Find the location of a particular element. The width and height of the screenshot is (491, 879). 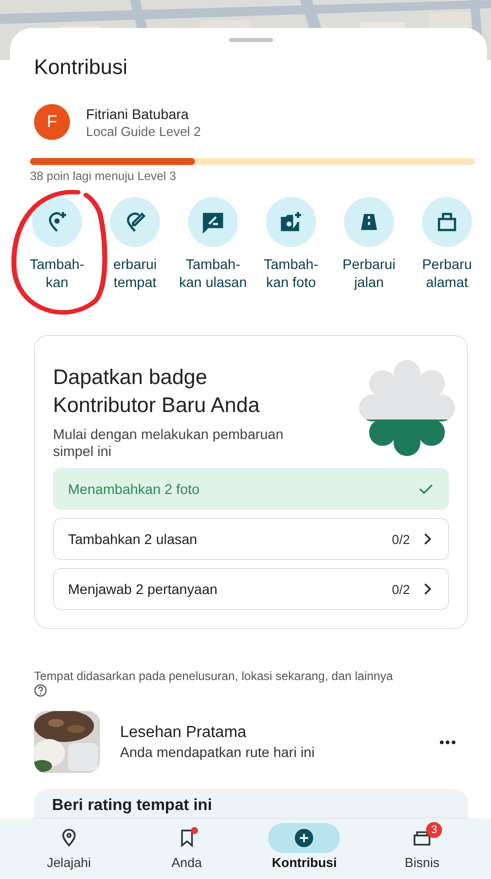

badge-title: Dapatkan badge Kontributor Baru Anda is located at coordinates (157, 392).